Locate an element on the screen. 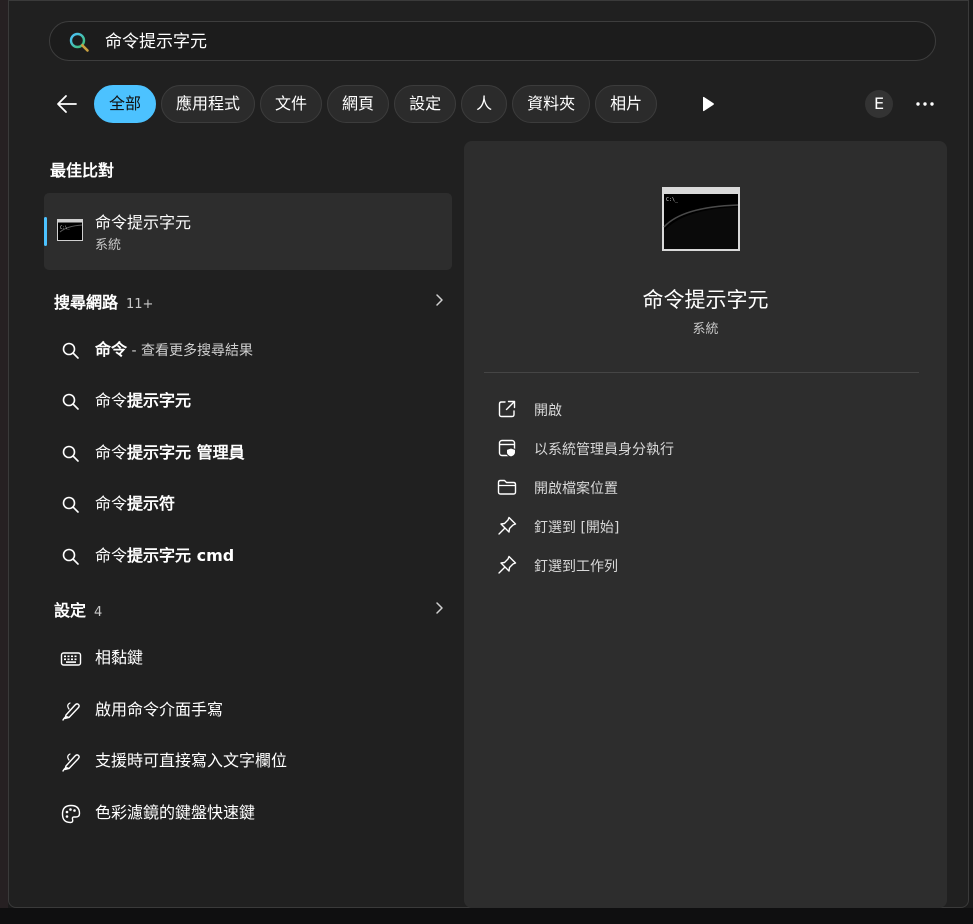  action-label: 釘選到工作列 is located at coordinates (576, 567).